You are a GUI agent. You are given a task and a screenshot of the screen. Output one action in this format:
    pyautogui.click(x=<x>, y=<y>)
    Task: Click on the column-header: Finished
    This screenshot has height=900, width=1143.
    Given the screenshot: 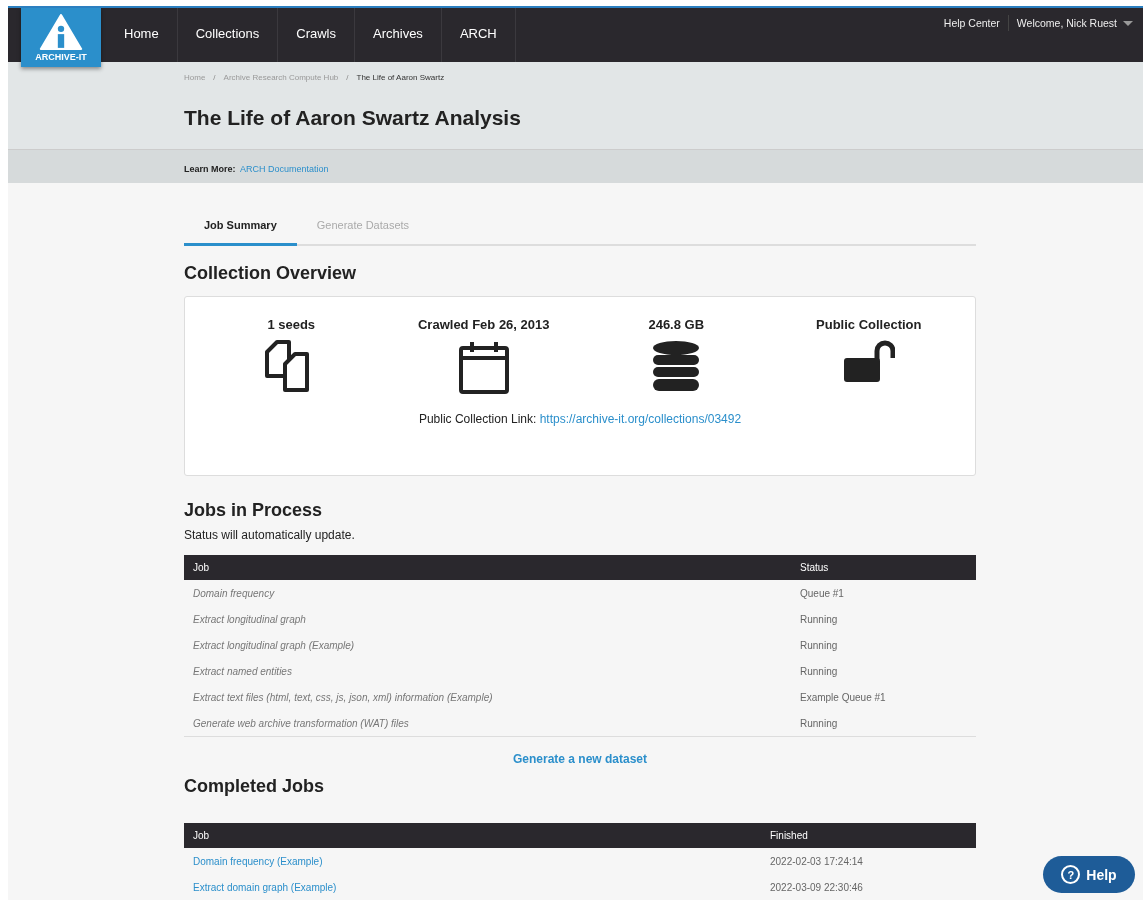 What is the action you would take?
    pyautogui.click(x=868, y=835)
    